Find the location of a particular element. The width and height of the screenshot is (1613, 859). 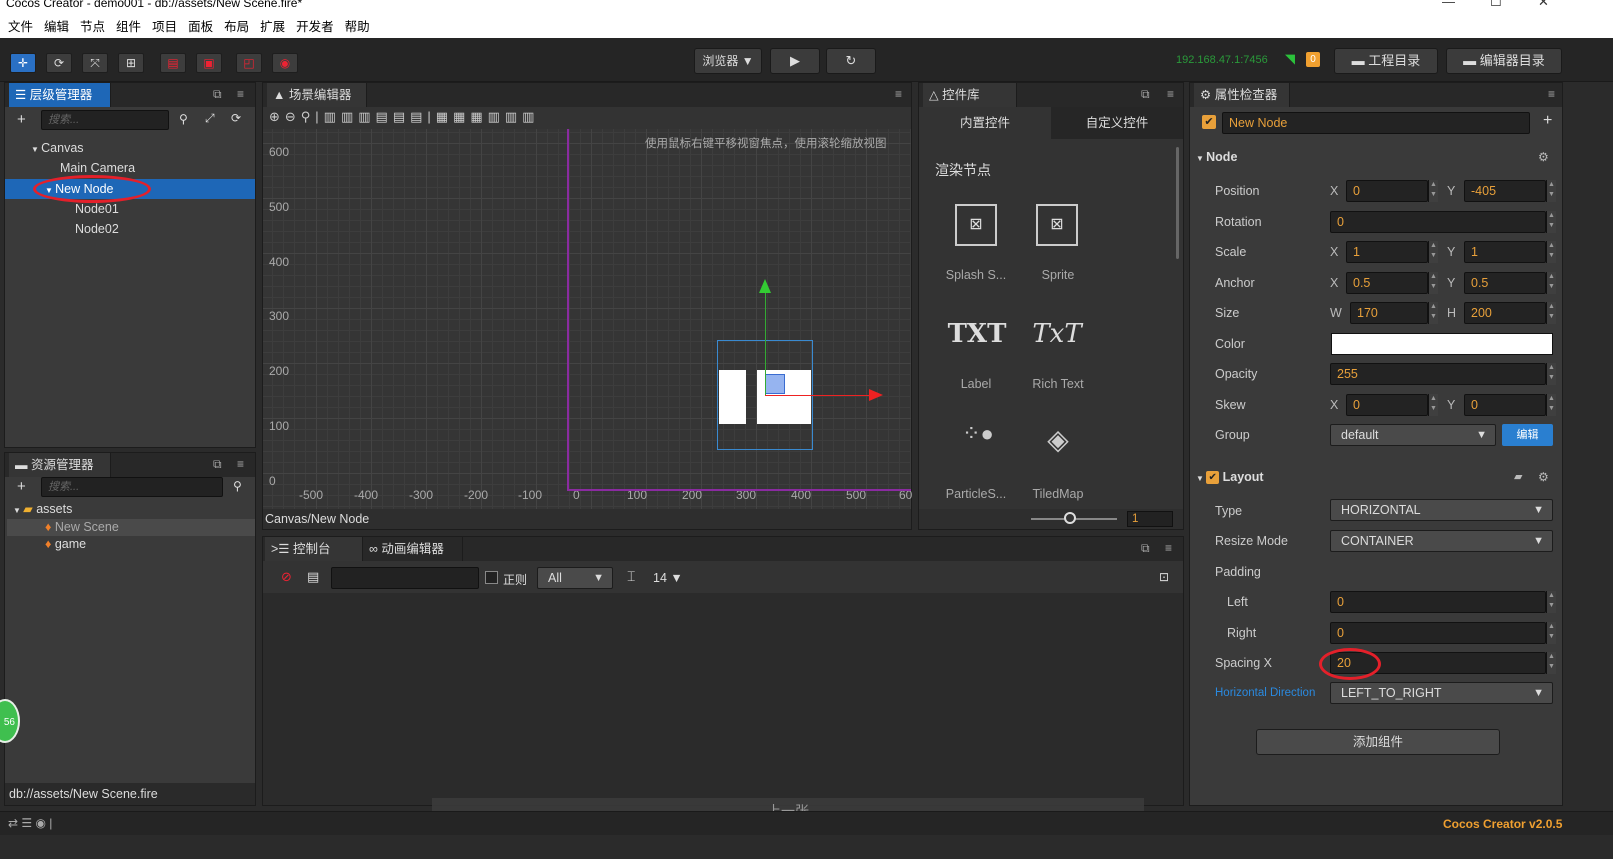

skew-y-input: 0 is located at coordinates (1505, 405).